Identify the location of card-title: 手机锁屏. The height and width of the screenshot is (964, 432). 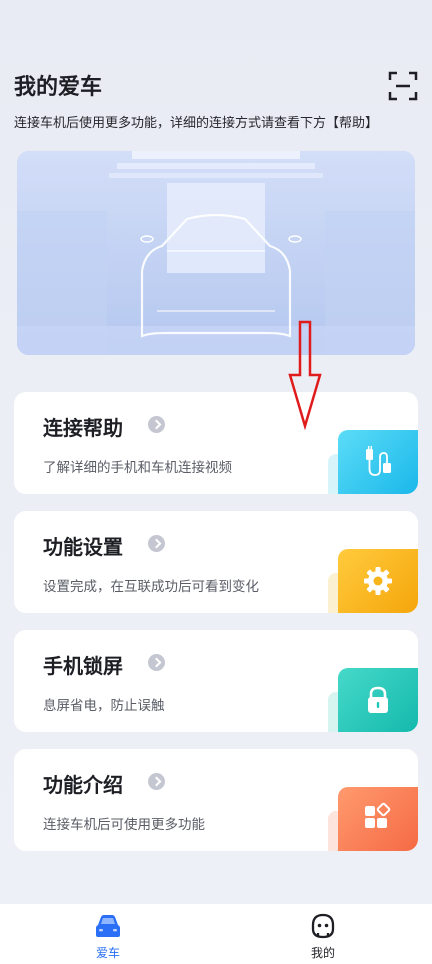
(83, 666).